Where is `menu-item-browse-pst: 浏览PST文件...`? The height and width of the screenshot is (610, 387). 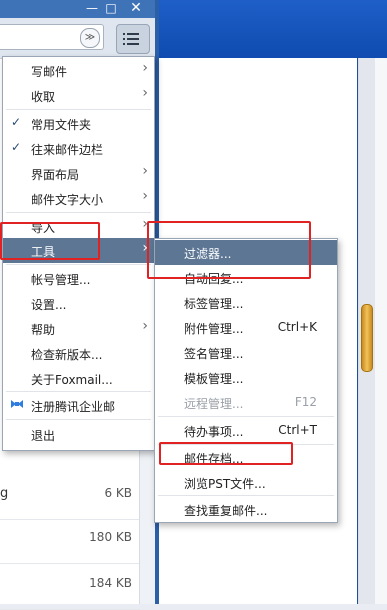
menu-item-browse-pst: 浏览PST文件... is located at coordinates (246, 482).